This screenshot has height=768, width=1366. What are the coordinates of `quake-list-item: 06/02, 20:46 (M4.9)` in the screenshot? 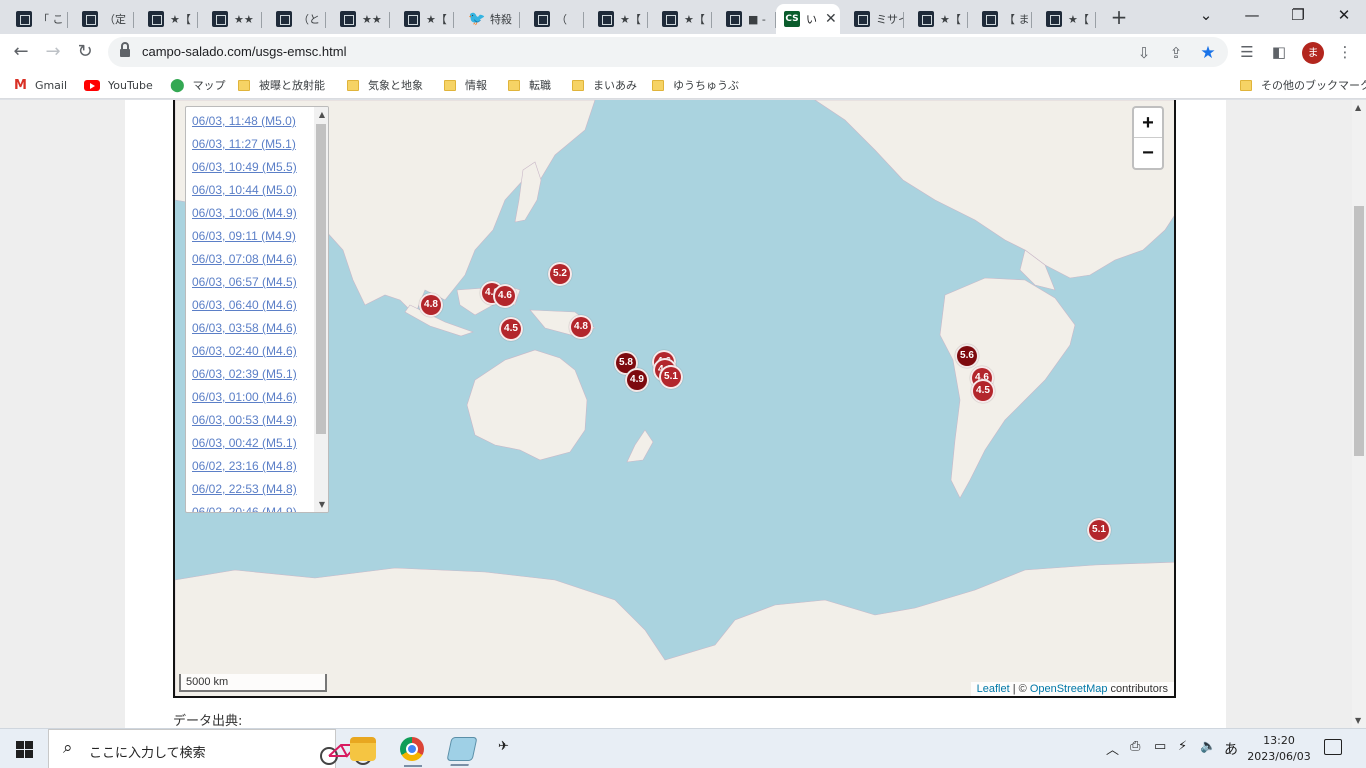 It's located at (260, 508).